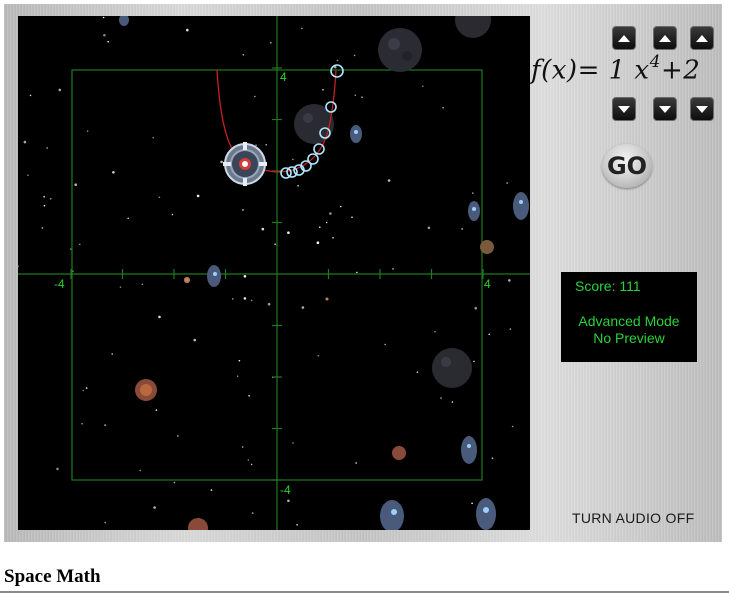  I want to click on audio-toggle-button: TURN AUDIO OFF, so click(633, 518).